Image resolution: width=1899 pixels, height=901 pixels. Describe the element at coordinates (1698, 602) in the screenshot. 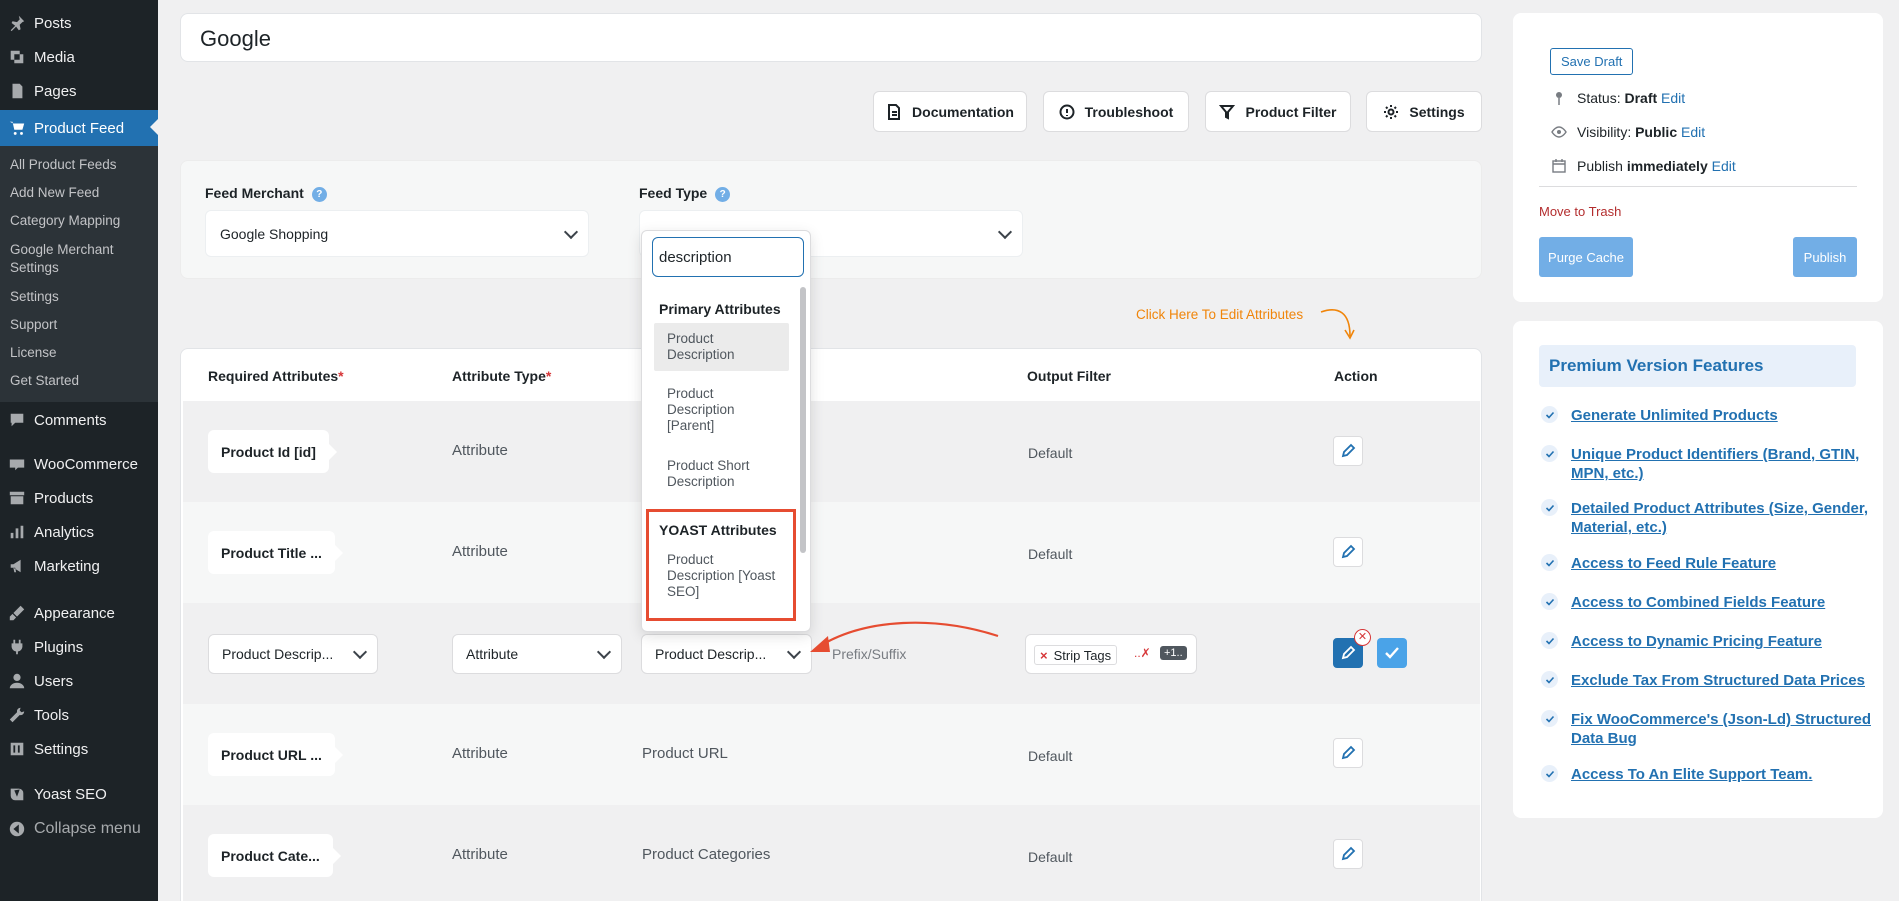

I see `feature-link: Access to Combined Fields Feature` at that location.